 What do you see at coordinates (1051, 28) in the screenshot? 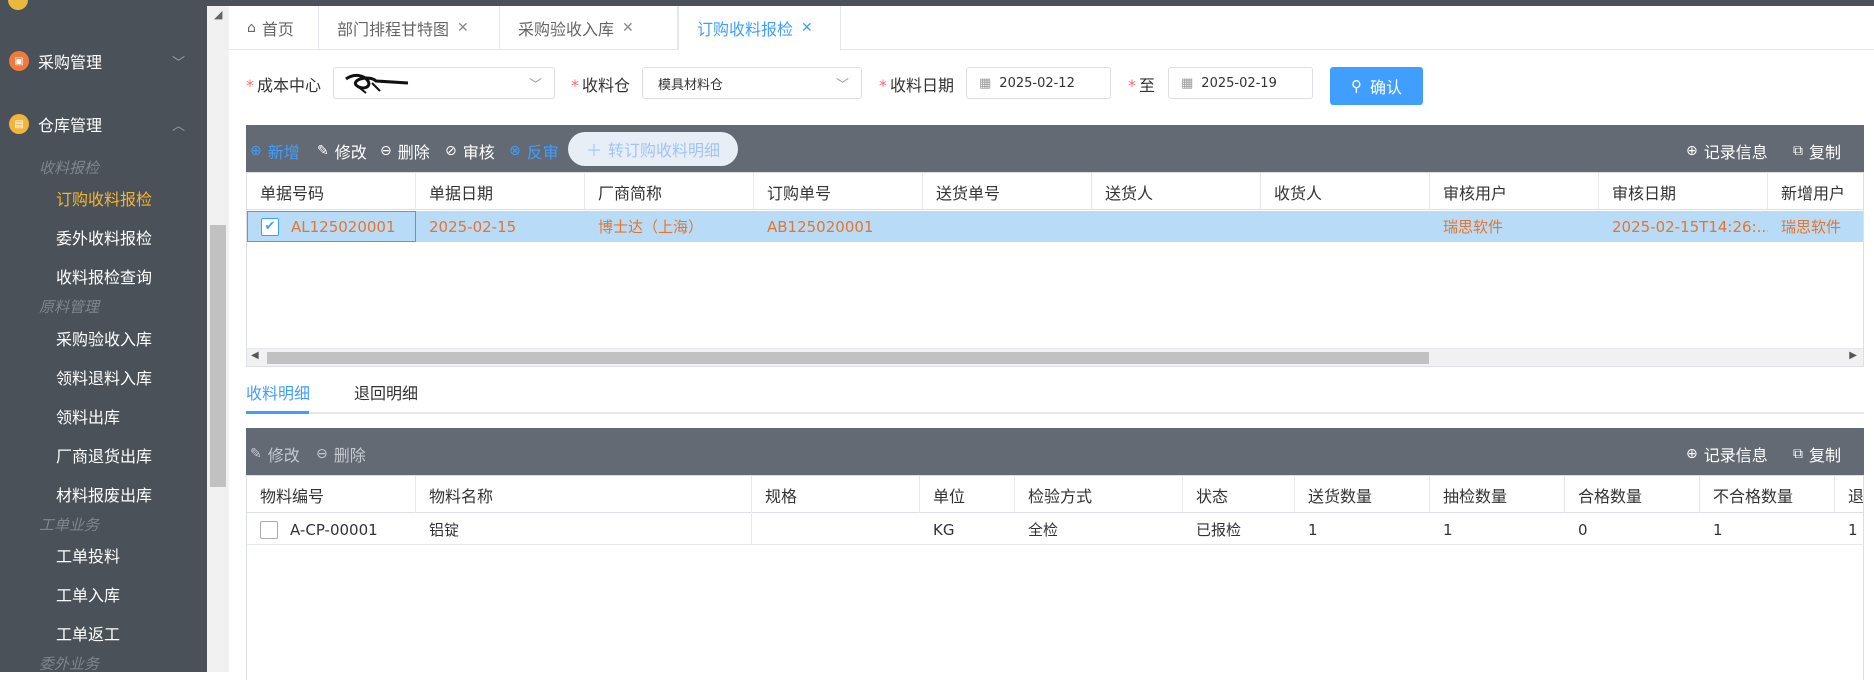
I see `tab-bar: ⌂ 首页 部门排程甘特图 ✕ 采购验收入库 ✕ 订购收料报检 ✕` at bounding box center [1051, 28].